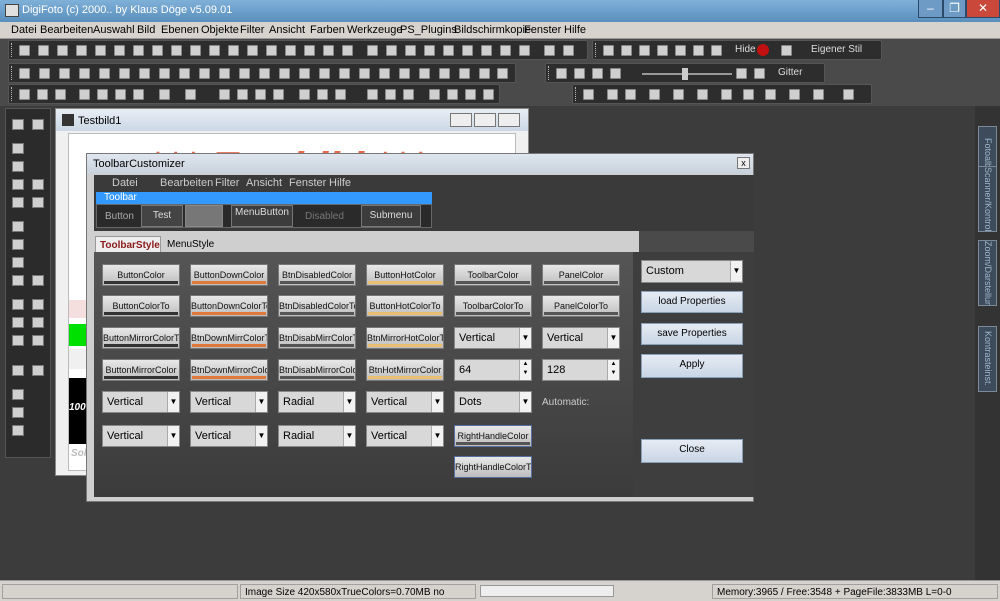 Image resolution: width=1000 pixels, height=601 pixels. Describe the element at coordinates (38, 304) in the screenshot. I see `fill-icon` at that location.